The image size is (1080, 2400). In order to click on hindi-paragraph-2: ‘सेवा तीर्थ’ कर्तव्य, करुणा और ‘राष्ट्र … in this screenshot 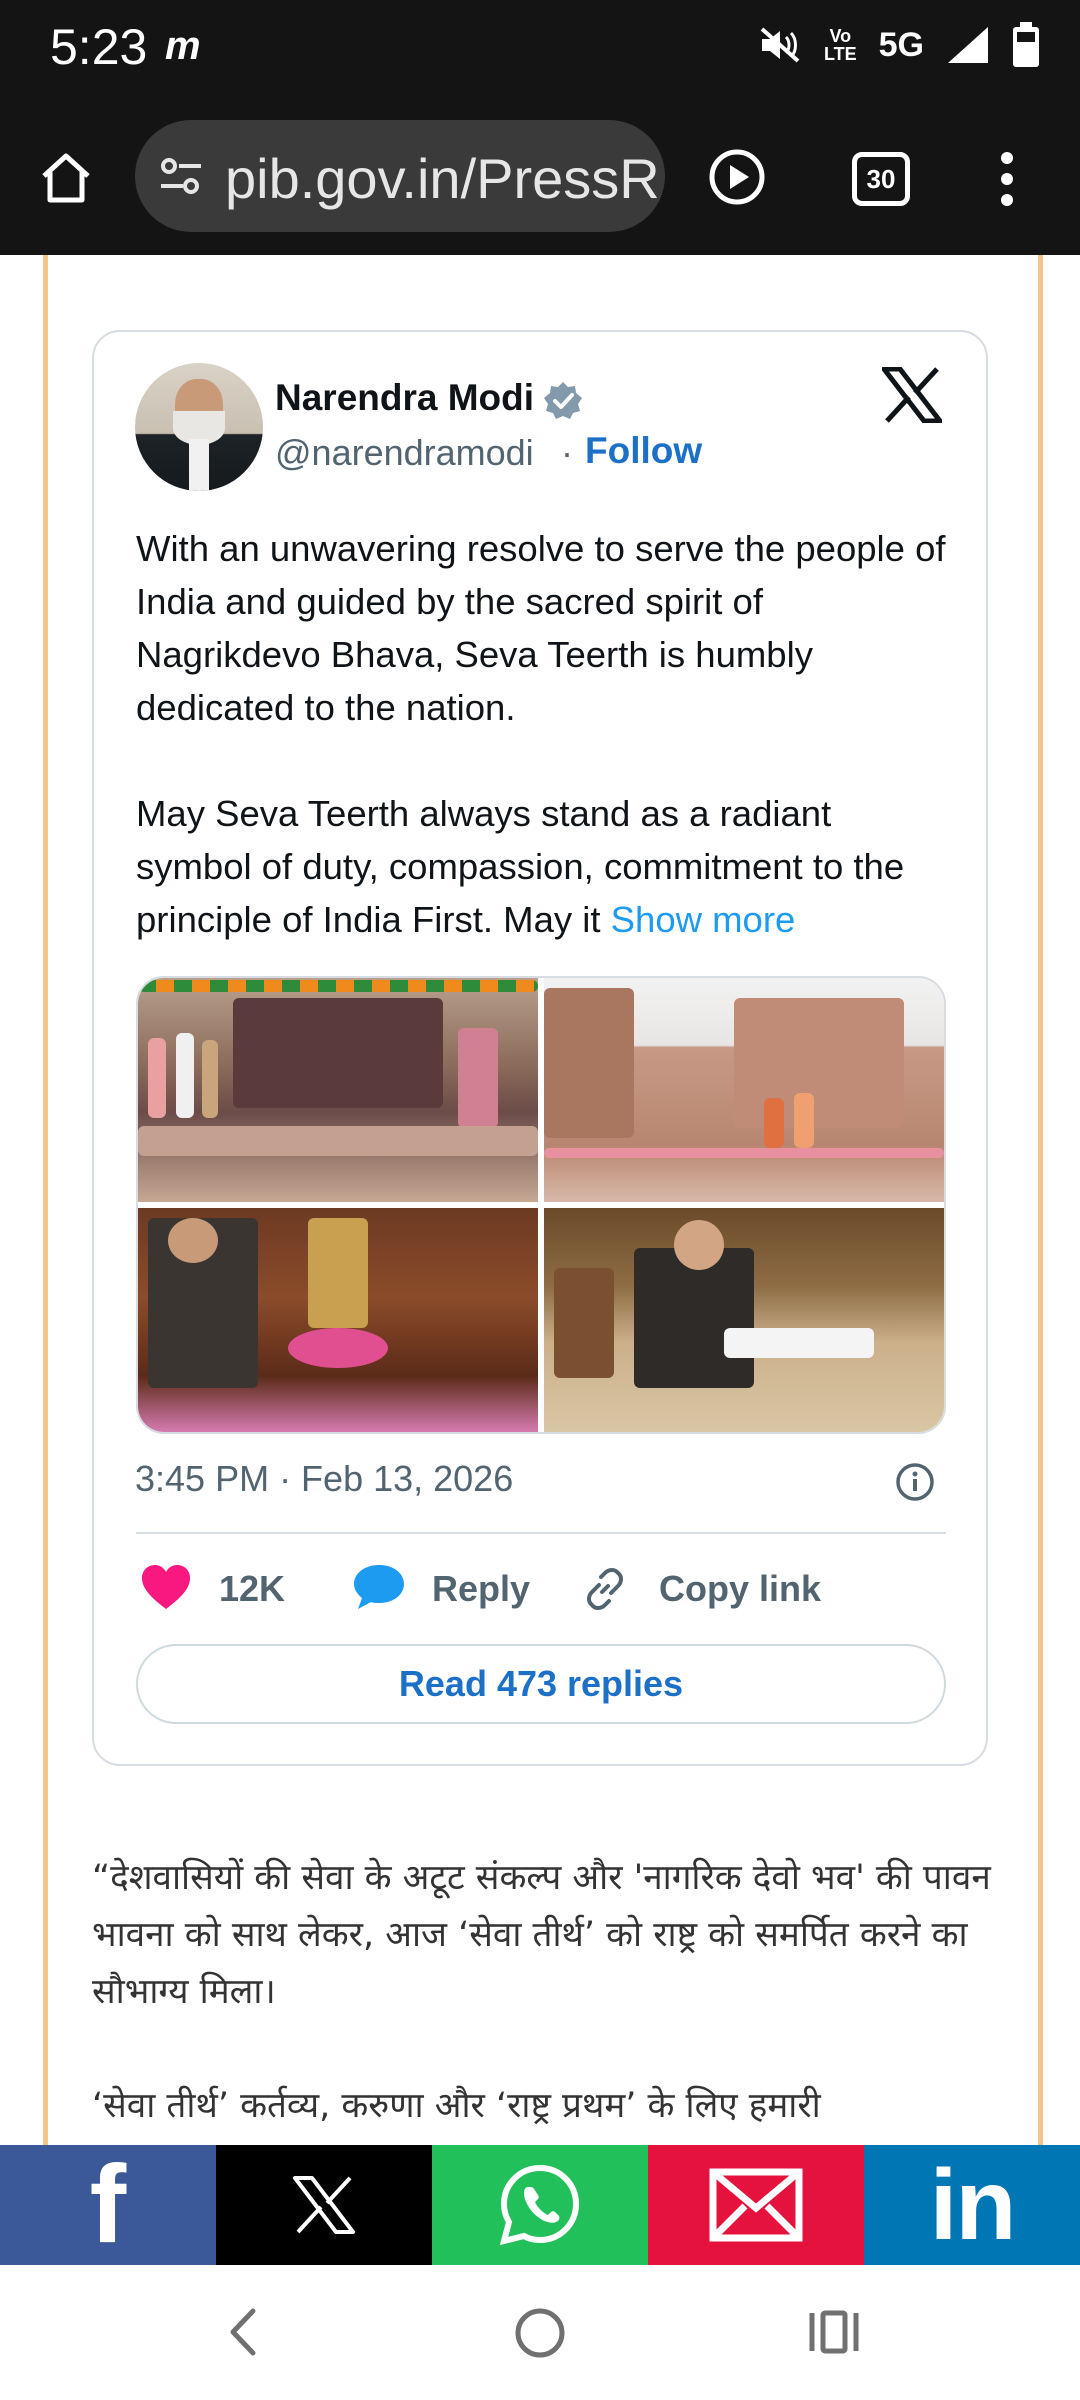, I will do `click(456, 2106)`.